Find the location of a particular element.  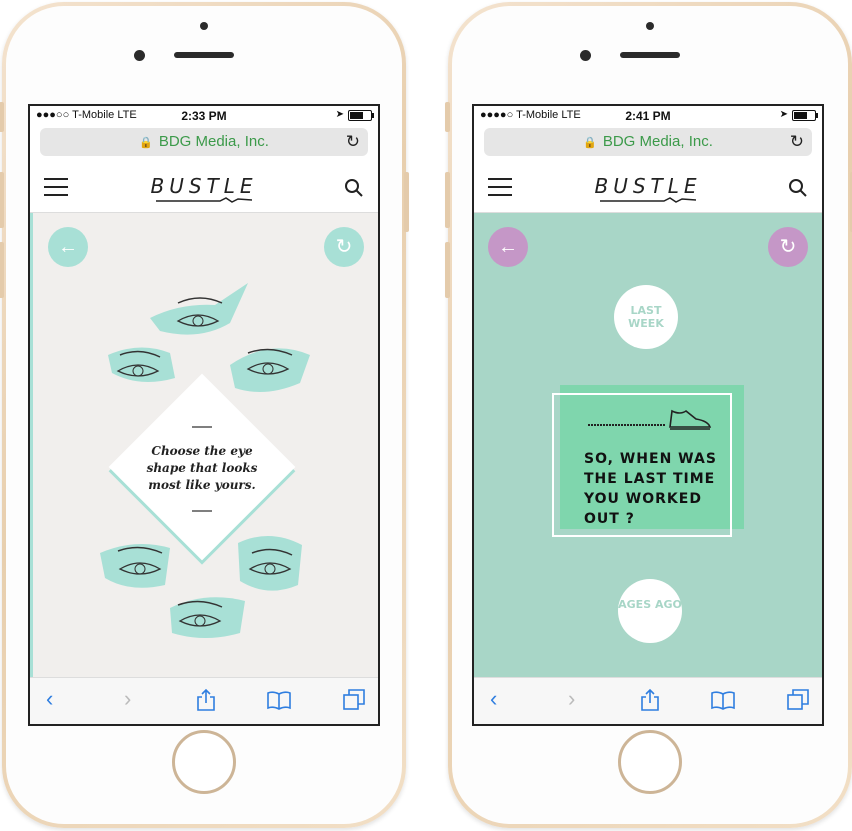

answer-ages-ago-label: AGES AGO is located at coordinates (650, 604).